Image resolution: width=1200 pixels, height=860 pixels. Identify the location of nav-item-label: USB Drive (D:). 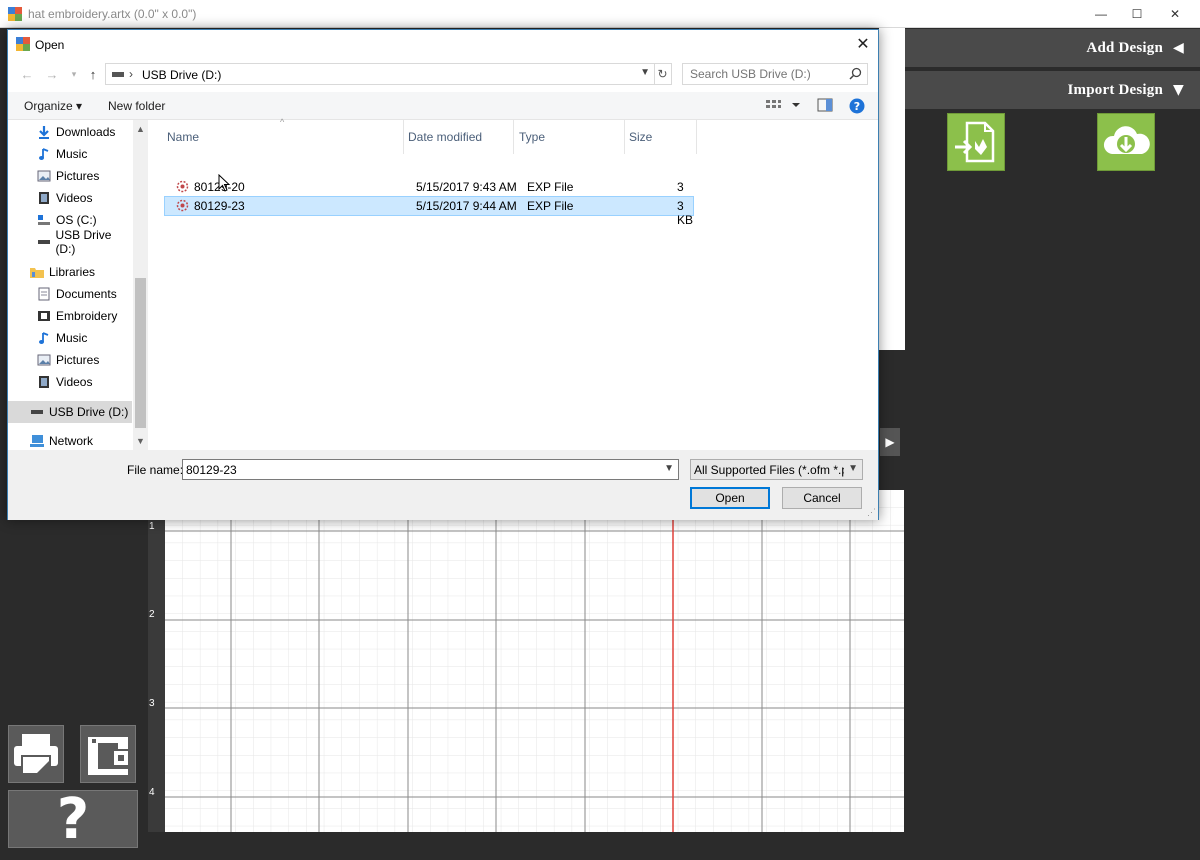
(83, 242).